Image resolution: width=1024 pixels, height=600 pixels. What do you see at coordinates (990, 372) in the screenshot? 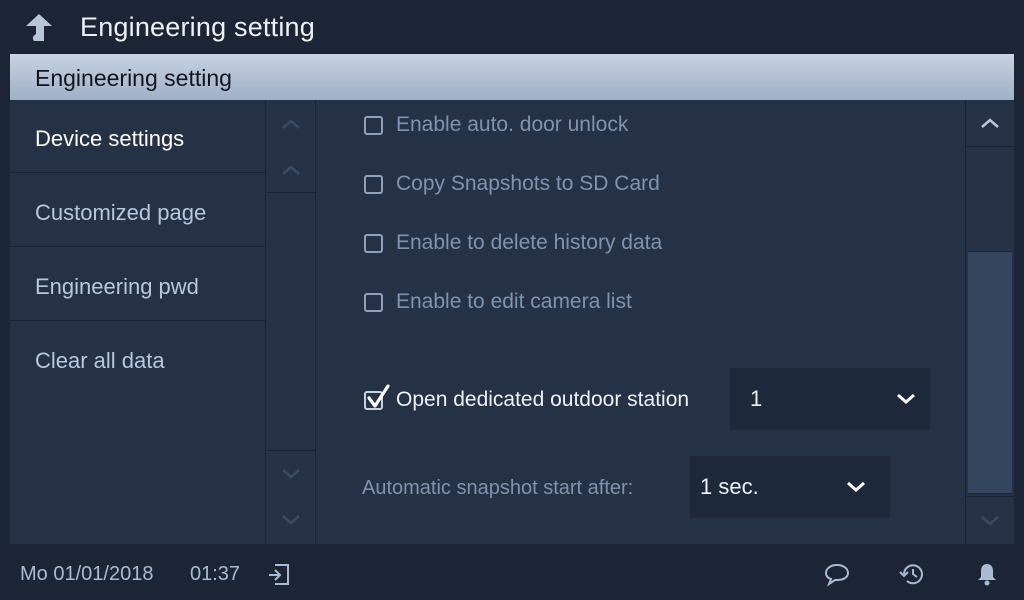
I see `scrollbar-thumb` at bounding box center [990, 372].